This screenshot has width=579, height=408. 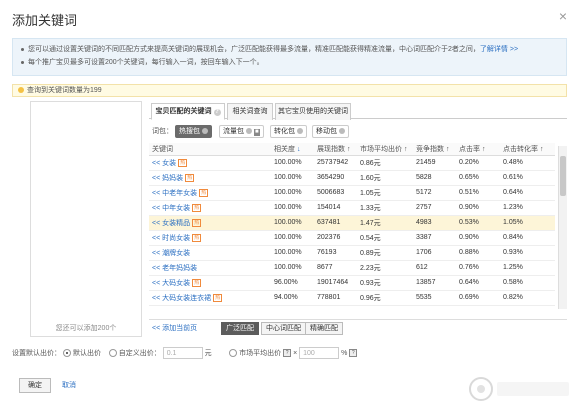 What do you see at coordinates (210, 238) in the screenshot?
I see `keyword-cell: << 时尚女装热` at bounding box center [210, 238].